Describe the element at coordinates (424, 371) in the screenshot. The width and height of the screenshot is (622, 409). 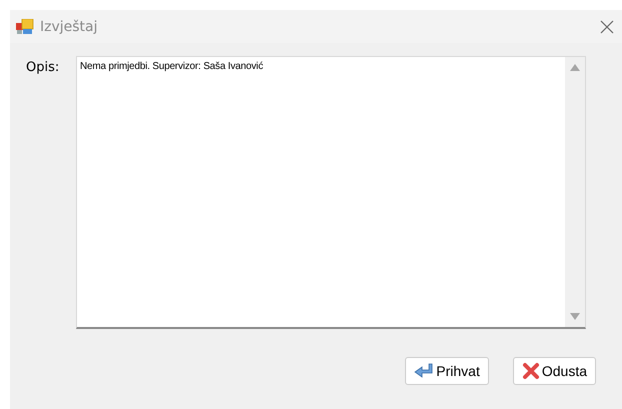
I see `return-arrow-icon` at that location.